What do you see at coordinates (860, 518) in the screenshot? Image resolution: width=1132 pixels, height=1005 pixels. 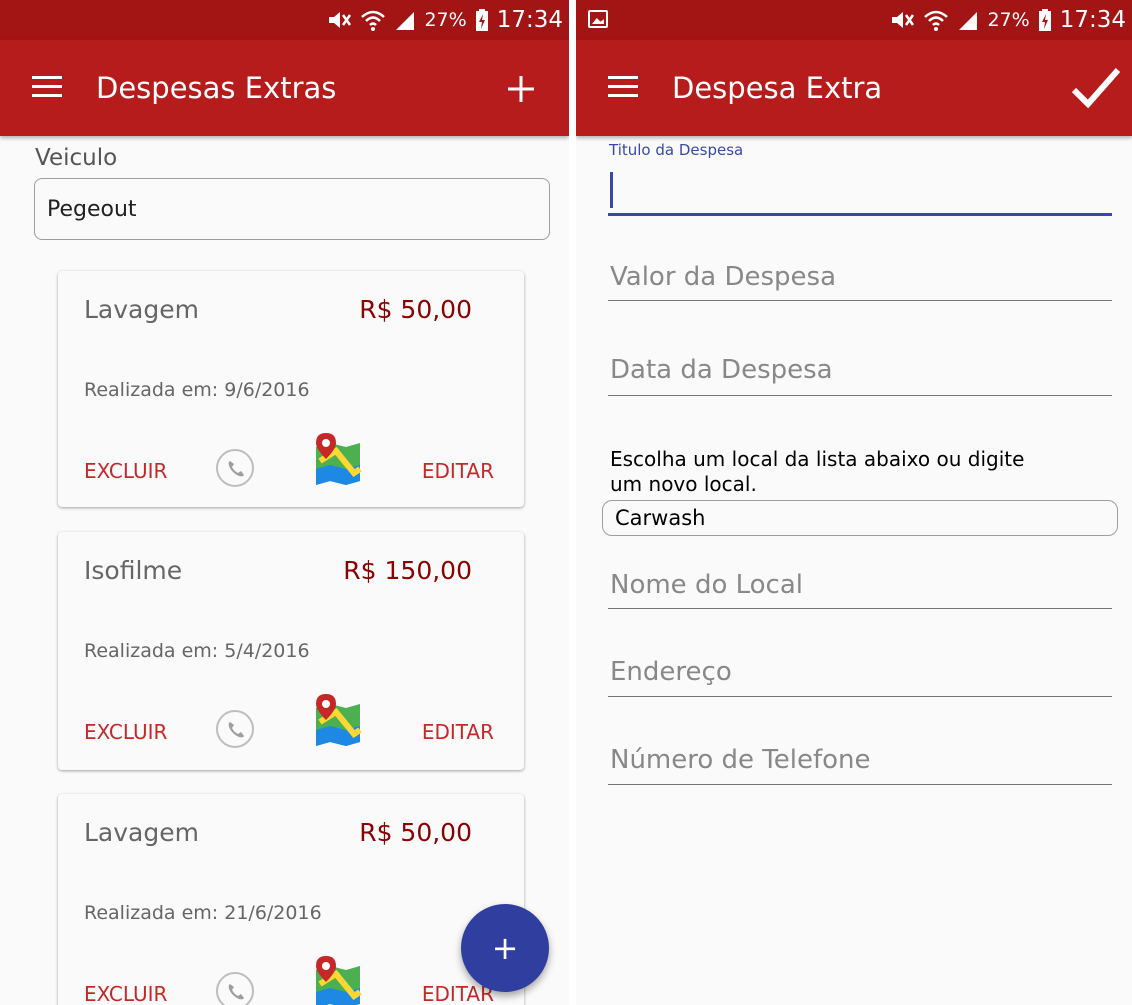 I see `location-select: Carwash` at bounding box center [860, 518].